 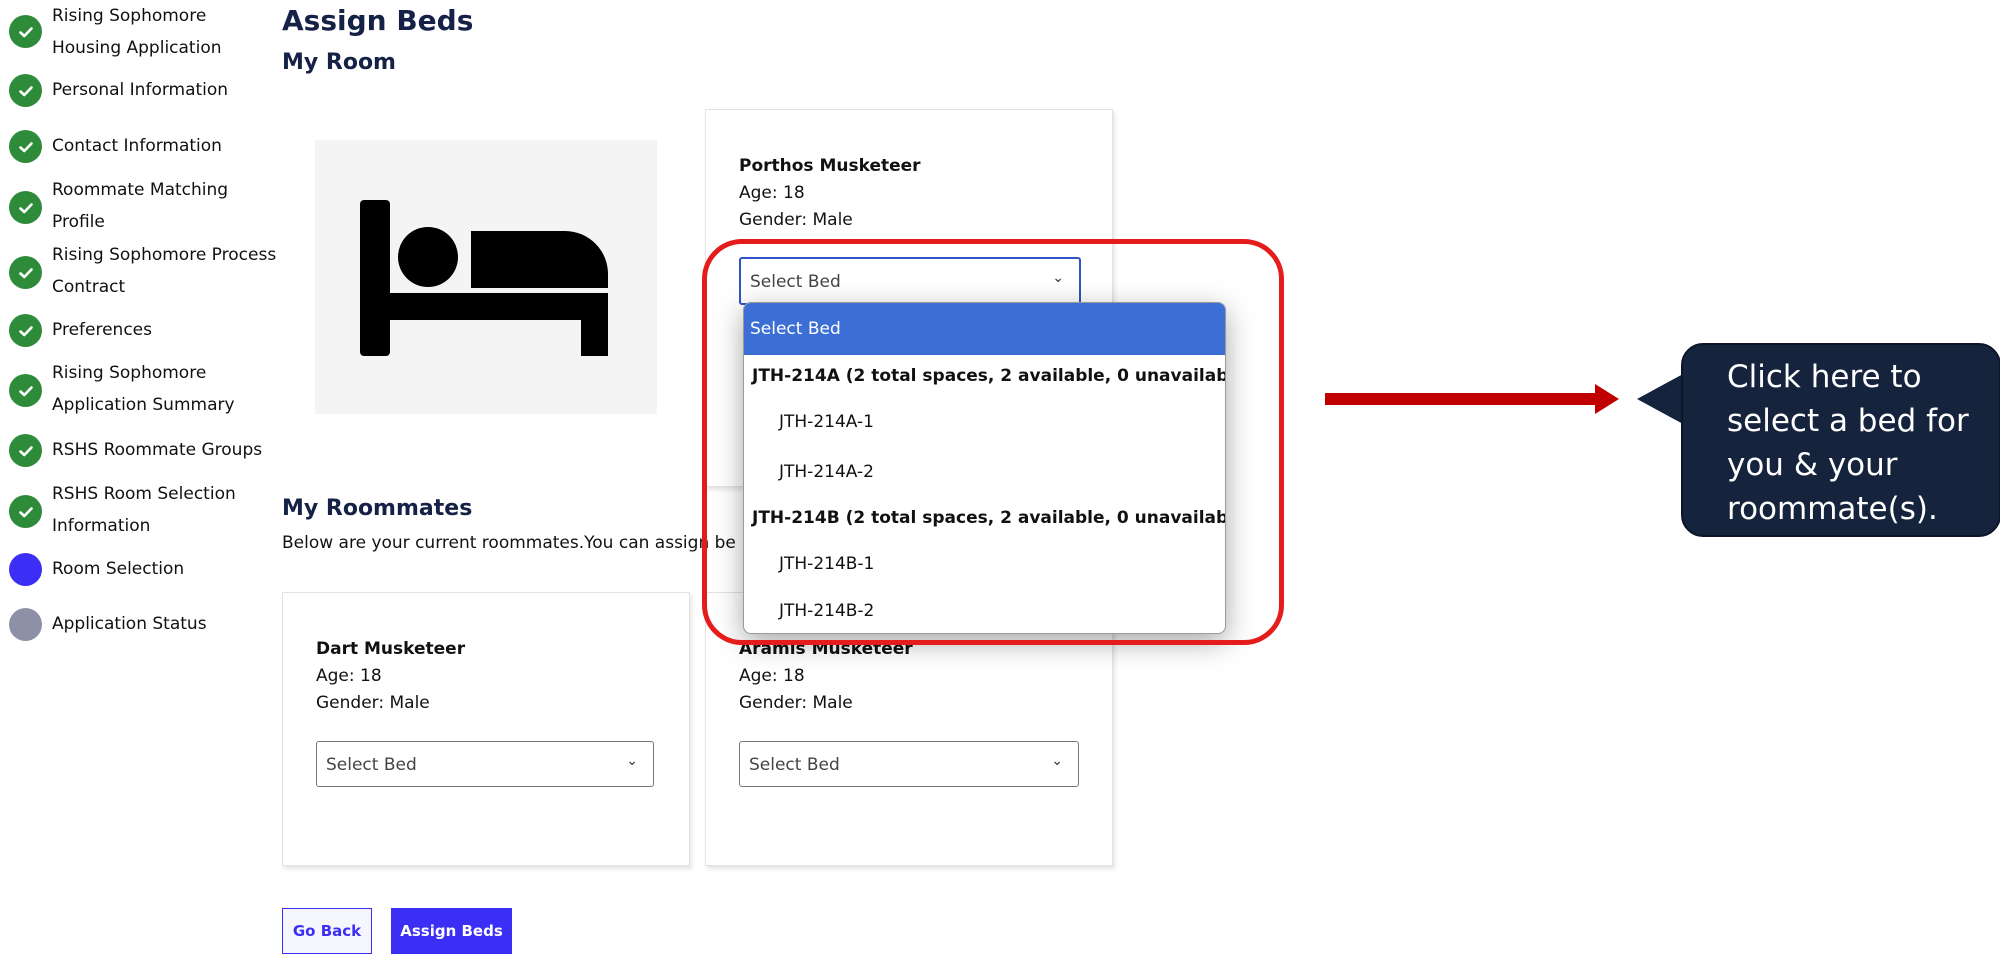 I want to click on sidebar-step-label: Preferences, so click(x=102, y=330).